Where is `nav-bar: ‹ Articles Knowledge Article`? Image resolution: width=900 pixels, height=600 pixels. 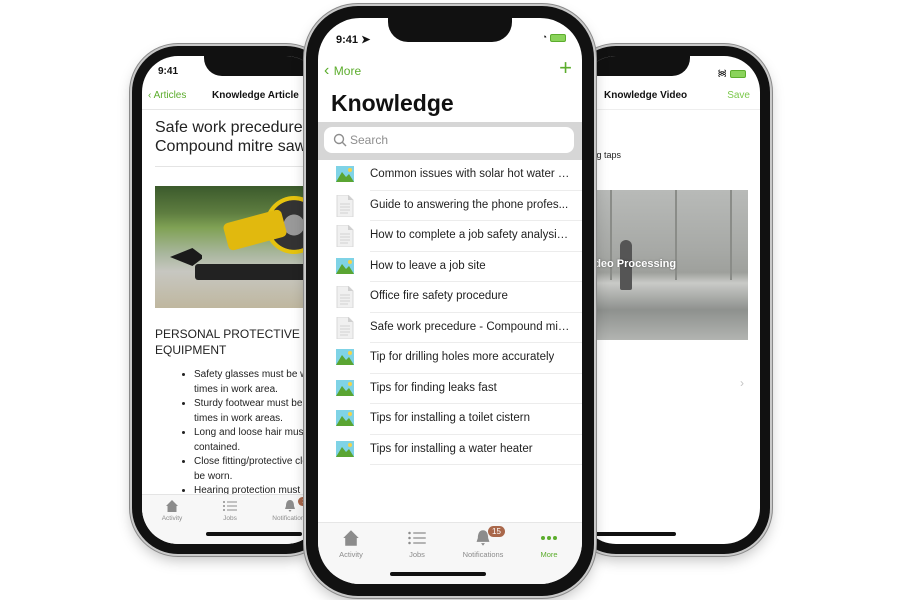 nav-bar: ‹ Articles Knowledge Article is located at coordinates (232, 97).